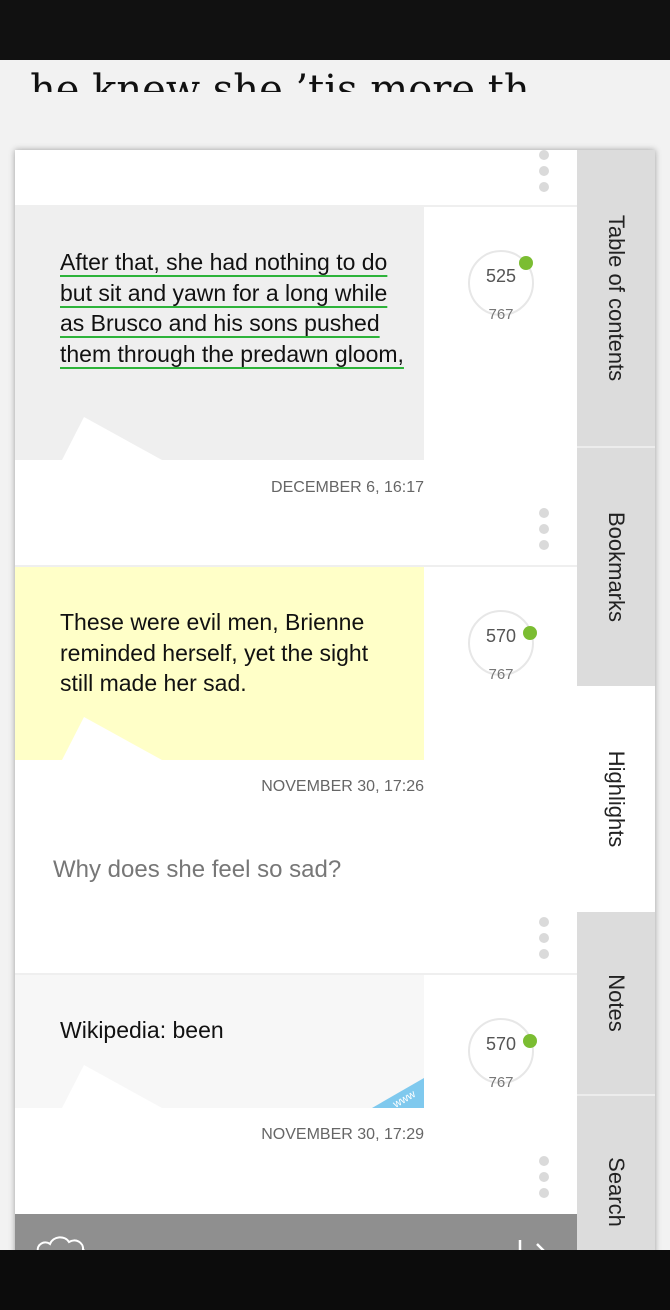  I want to click on highlight-card: Wikipedia: been www, so click(219, 1041).